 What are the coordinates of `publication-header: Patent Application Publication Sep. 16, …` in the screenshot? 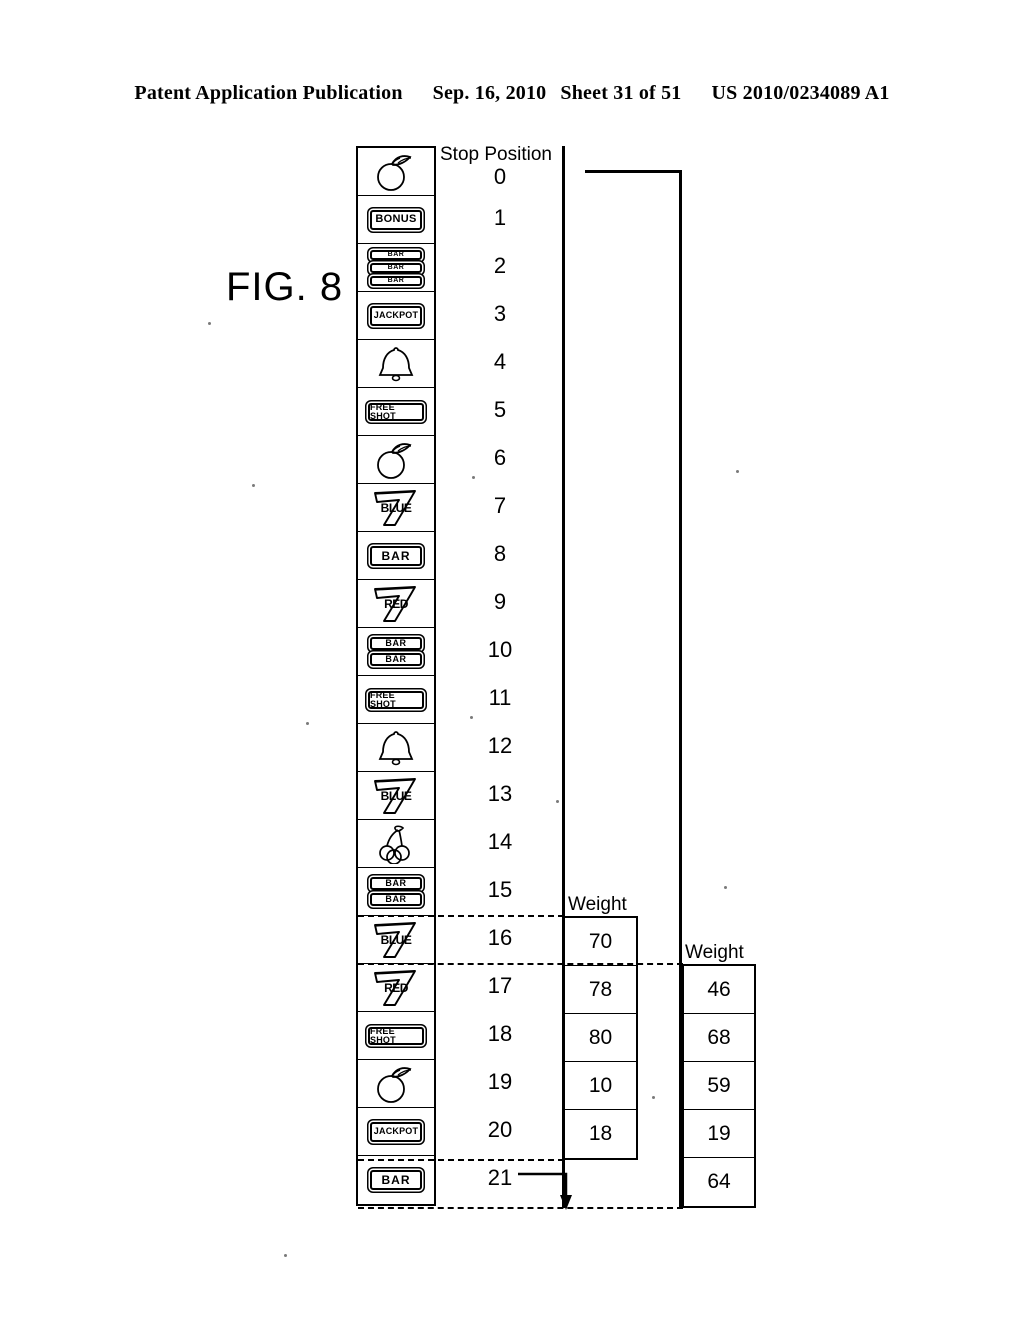 It's located at (512, 96).